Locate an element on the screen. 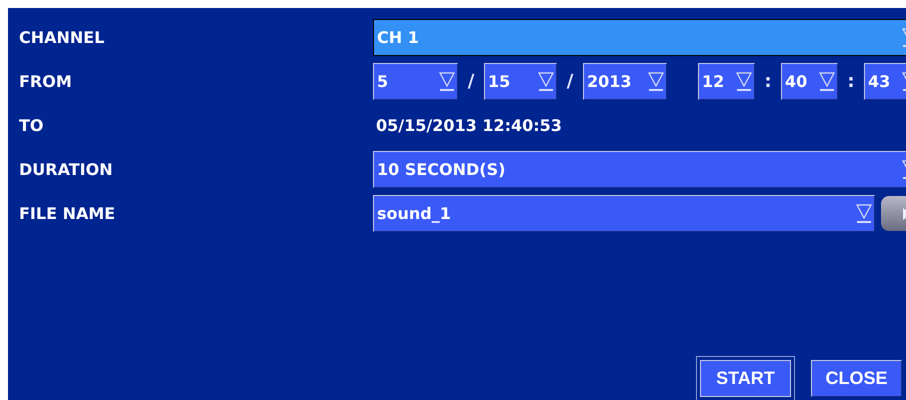 The width and height of the screenshot is (906, 400). start-button: START is located at coordinates (745, 378).